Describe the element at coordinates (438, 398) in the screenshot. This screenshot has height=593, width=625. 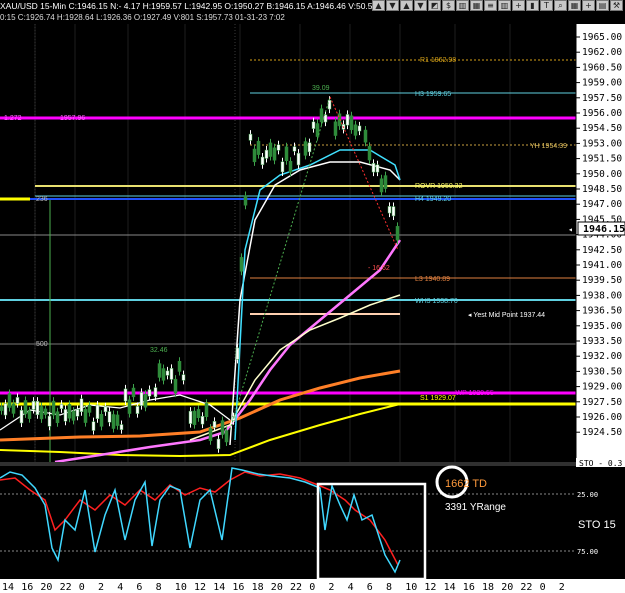
I see `label-s1: S1 1929.07` at that location.